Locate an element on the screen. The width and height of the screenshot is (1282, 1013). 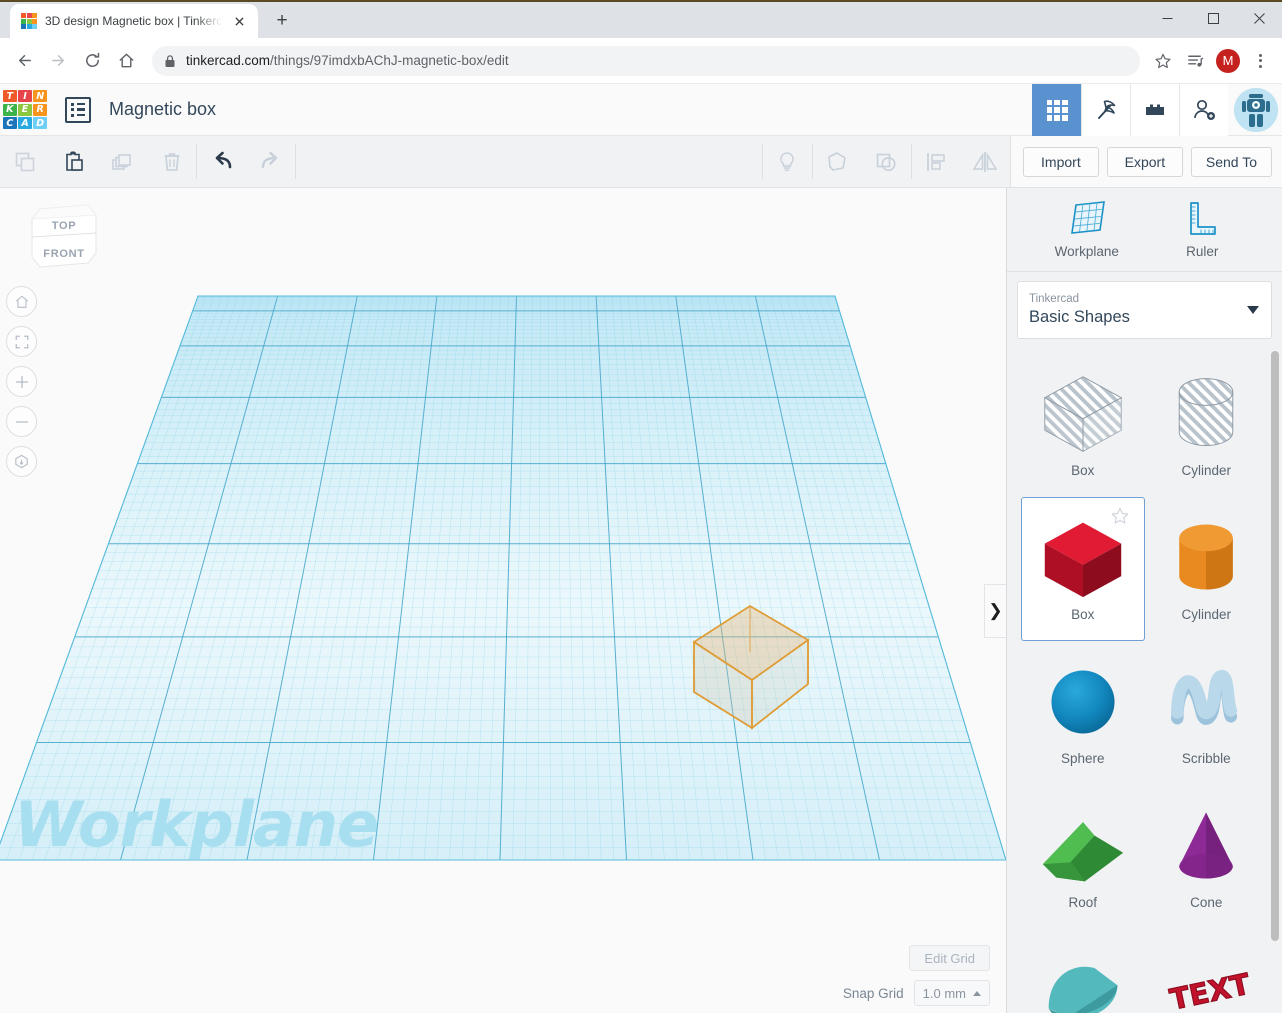
align-icon is located at coordinates (936, 161).